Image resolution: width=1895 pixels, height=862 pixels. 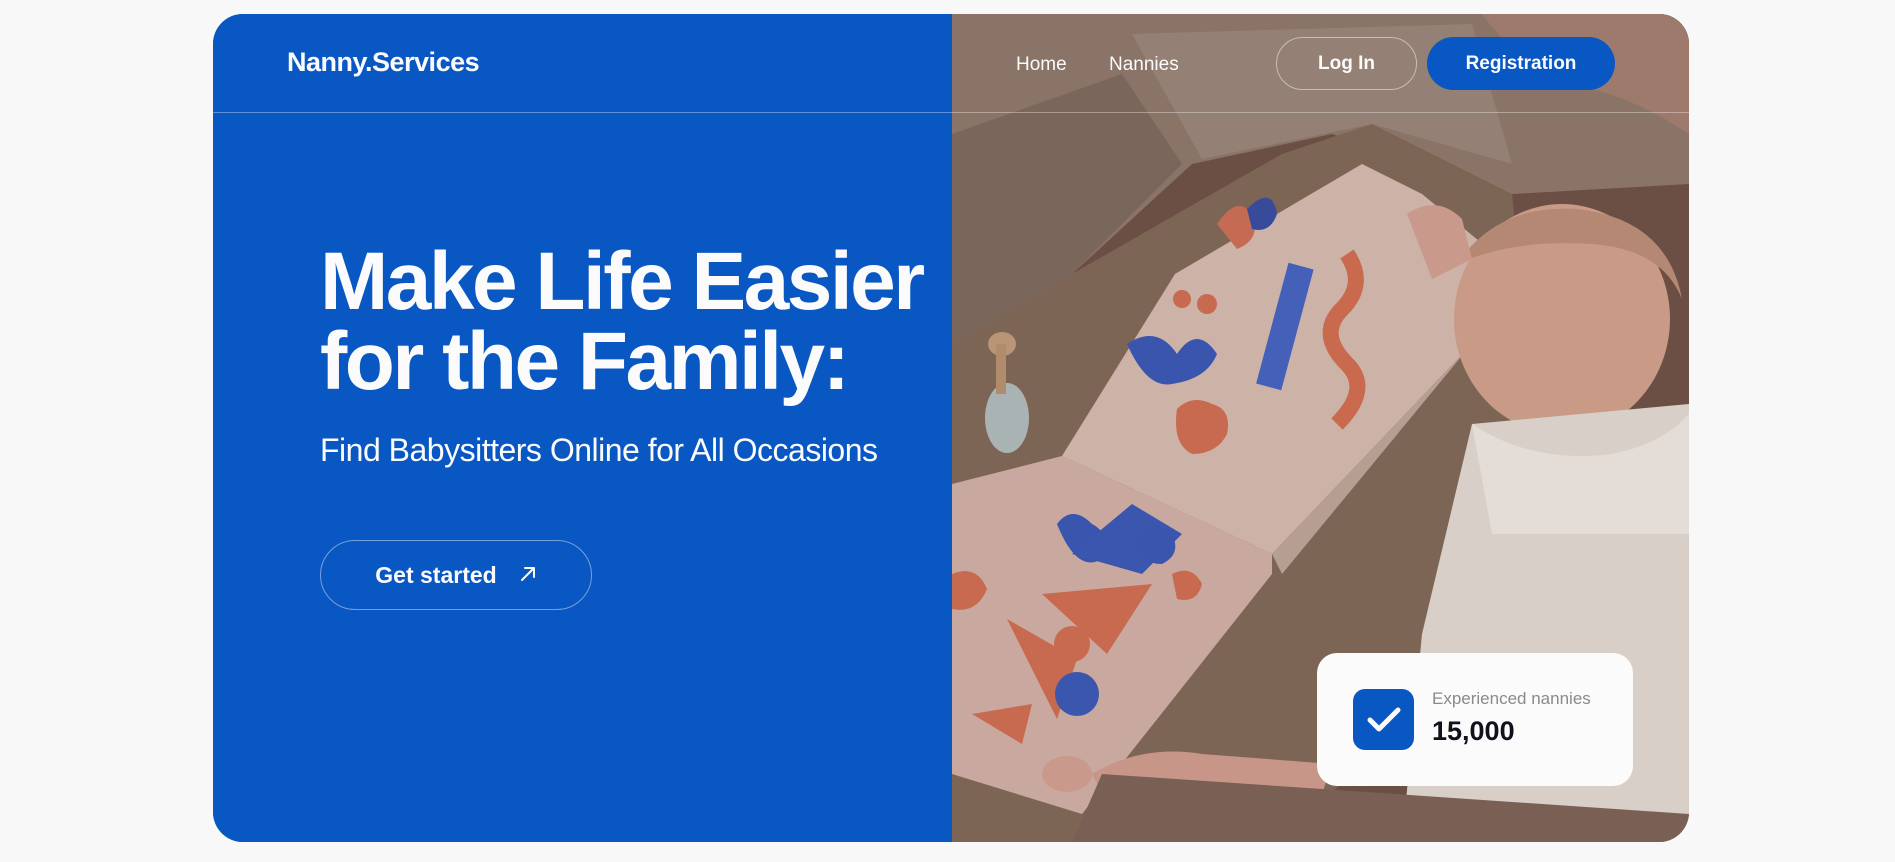 What do you see at coordinates (1144, 65) in the screenshot?
I see `nav-link-nannies: Nannies` at bounding box center [1144, 65].